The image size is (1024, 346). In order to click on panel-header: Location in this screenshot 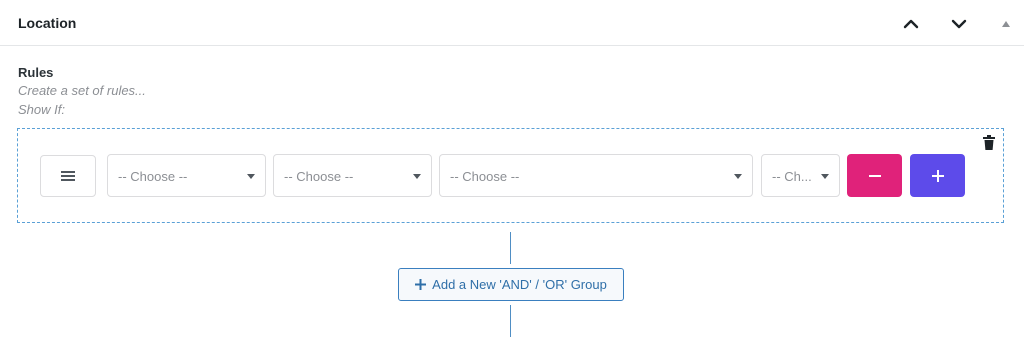, I will do `click(512, 23)`.